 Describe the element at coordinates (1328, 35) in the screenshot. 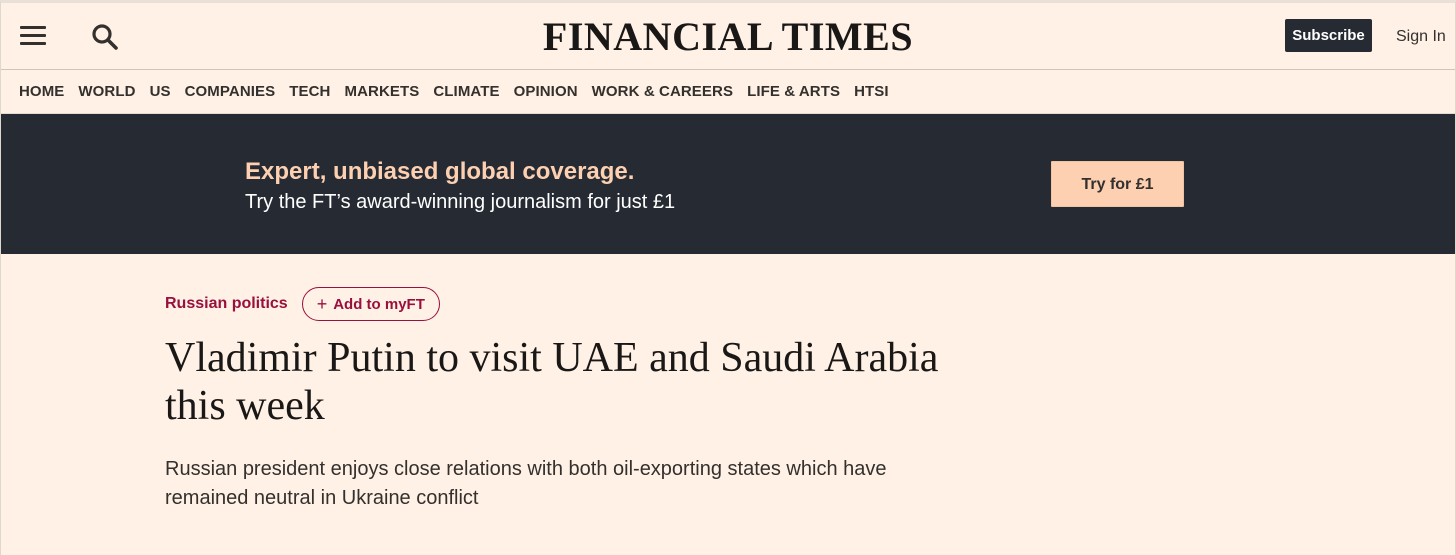

I see `subscribe-button: Subscribe` at that location.